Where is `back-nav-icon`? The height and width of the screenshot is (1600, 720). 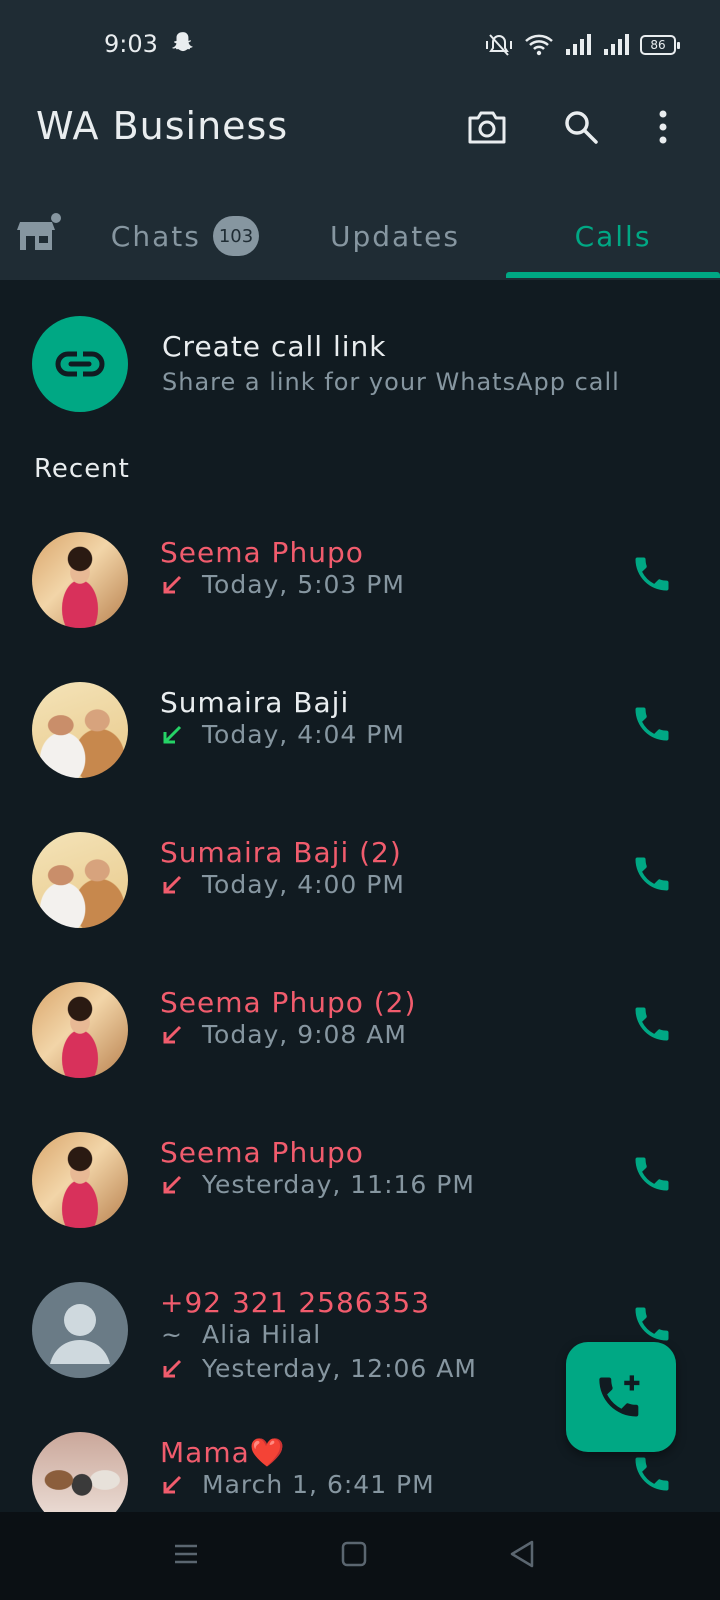
back-nav-icon is located at coordinates (522, 1554).